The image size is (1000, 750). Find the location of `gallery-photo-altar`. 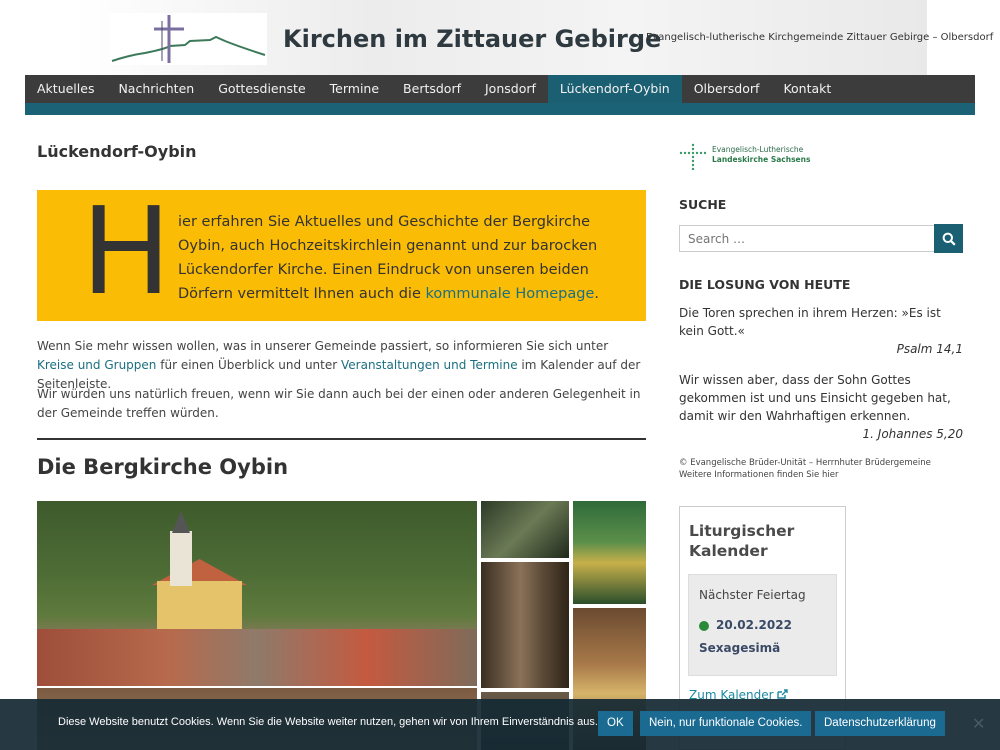

gallery-photo-altar is located at coordinates (609, 552).